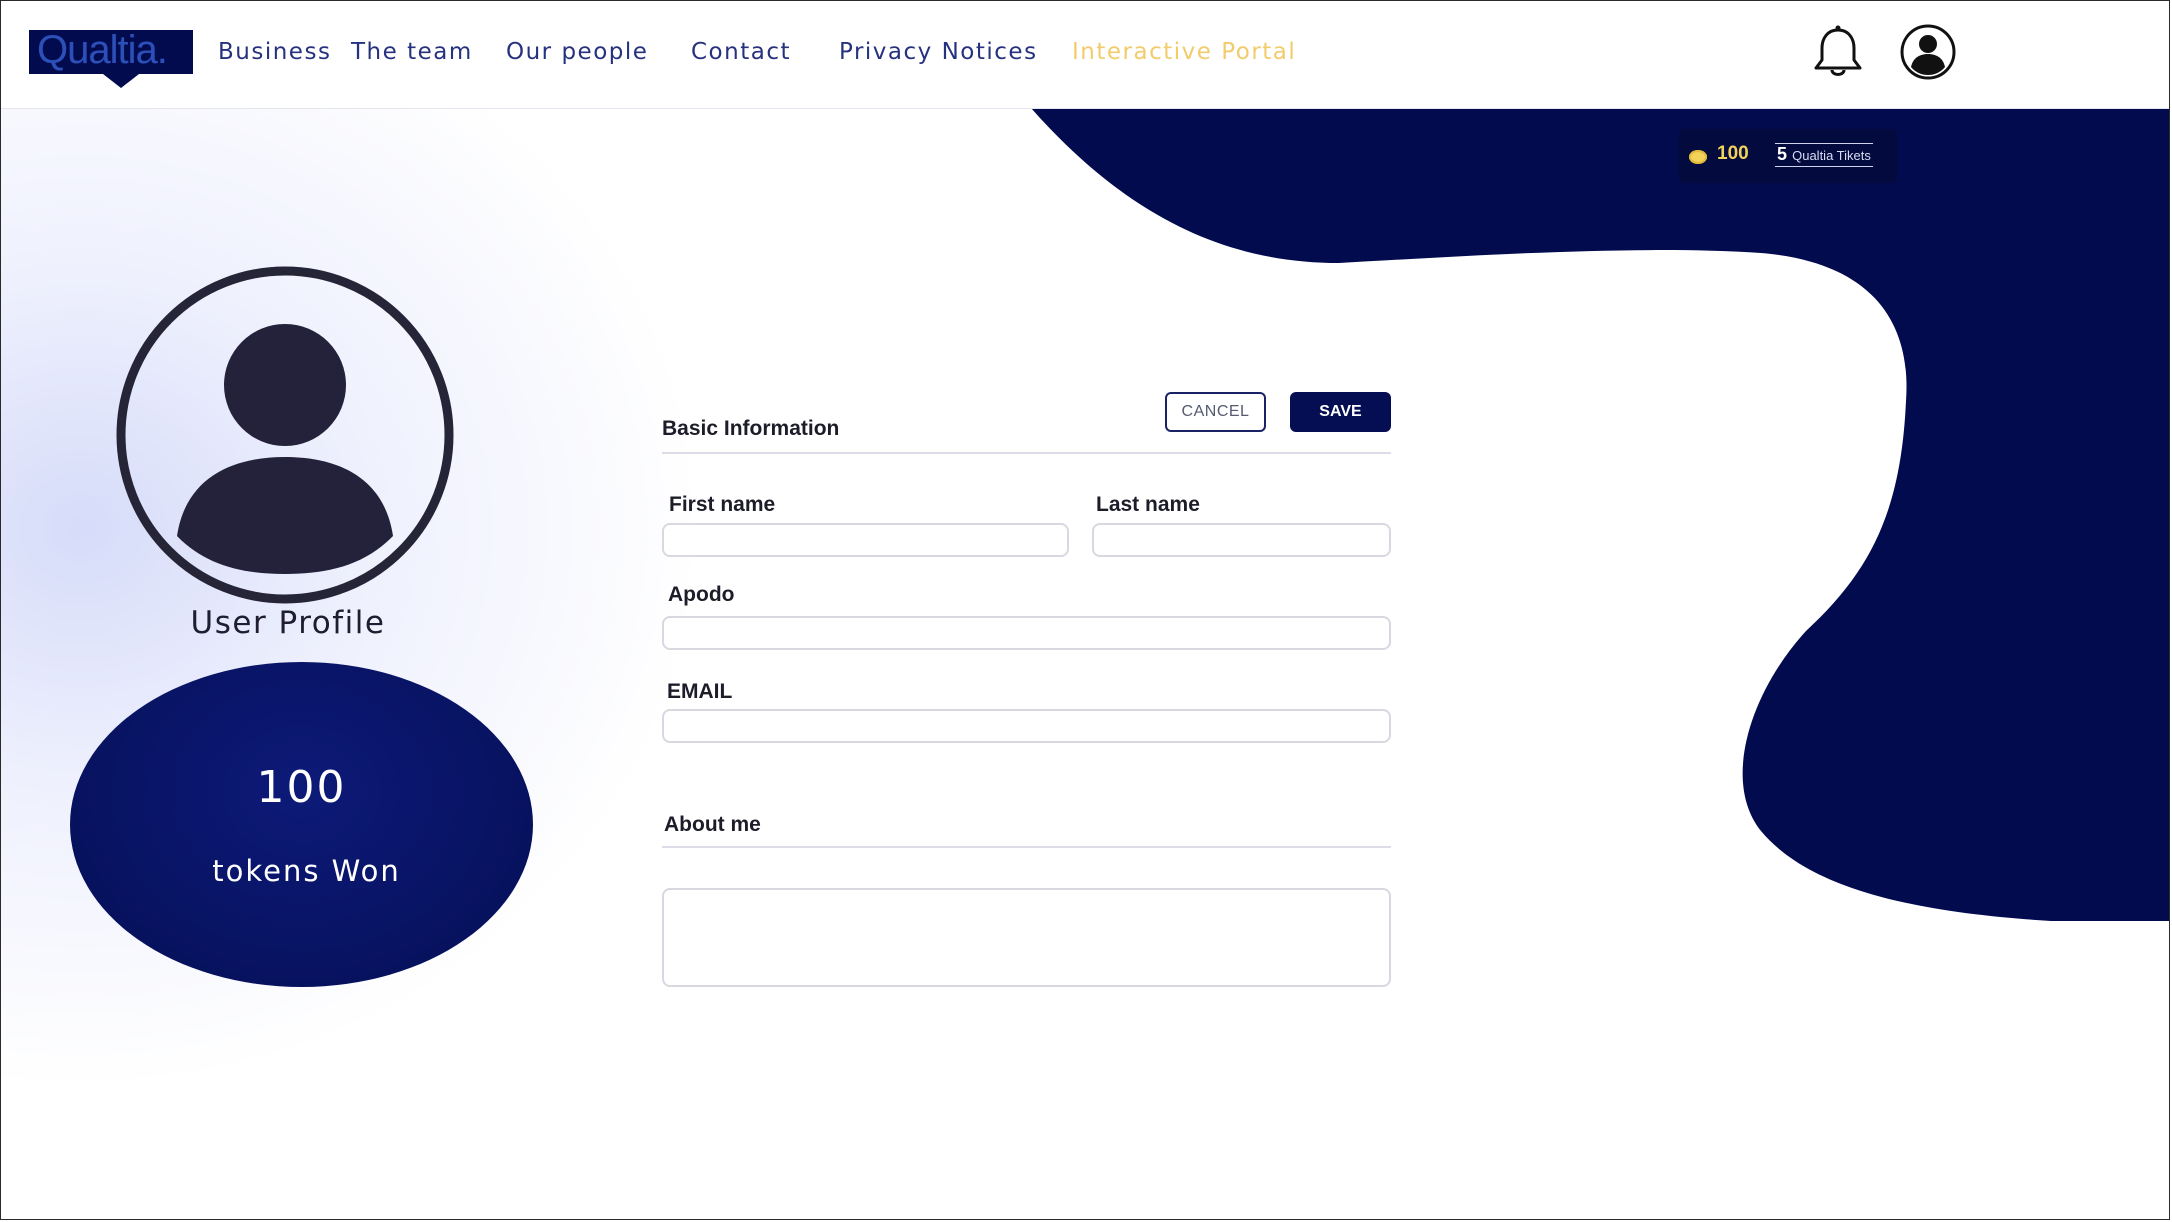 The image size is (2172, 1222). Describe the element at coordinates (274, 52) in the screenshot. I see `nav-business: Business` at that location.